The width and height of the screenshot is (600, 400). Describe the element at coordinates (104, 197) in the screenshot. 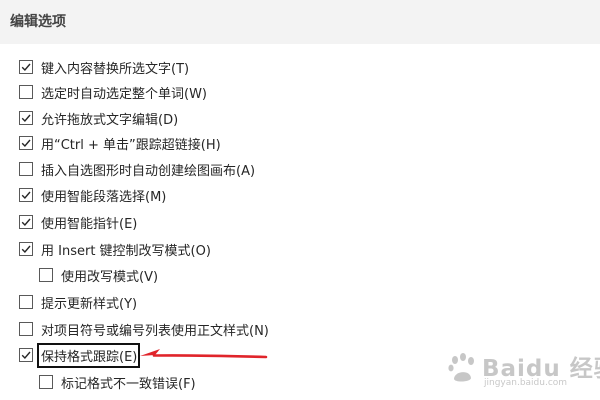

I see `option-label: 使用智能段落选择(M)` at that location.